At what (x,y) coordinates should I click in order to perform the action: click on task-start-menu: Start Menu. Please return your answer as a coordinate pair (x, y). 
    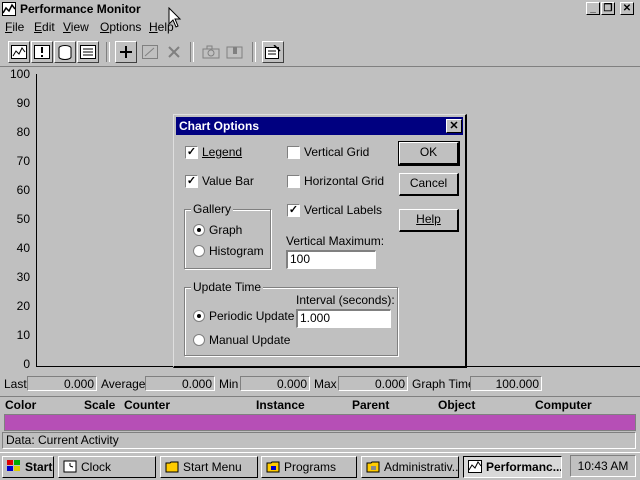
    Looking at the image, I should click on (209, 467).